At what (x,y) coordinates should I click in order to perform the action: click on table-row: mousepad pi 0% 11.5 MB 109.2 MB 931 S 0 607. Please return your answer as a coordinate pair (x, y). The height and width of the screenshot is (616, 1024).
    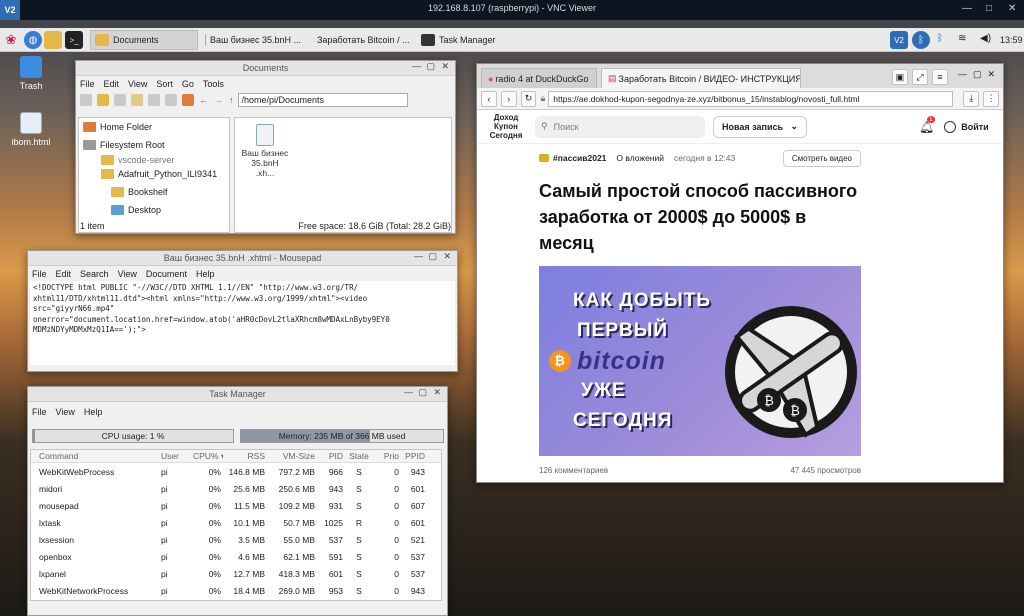
    Looking at the image, I should click on (236, 505).